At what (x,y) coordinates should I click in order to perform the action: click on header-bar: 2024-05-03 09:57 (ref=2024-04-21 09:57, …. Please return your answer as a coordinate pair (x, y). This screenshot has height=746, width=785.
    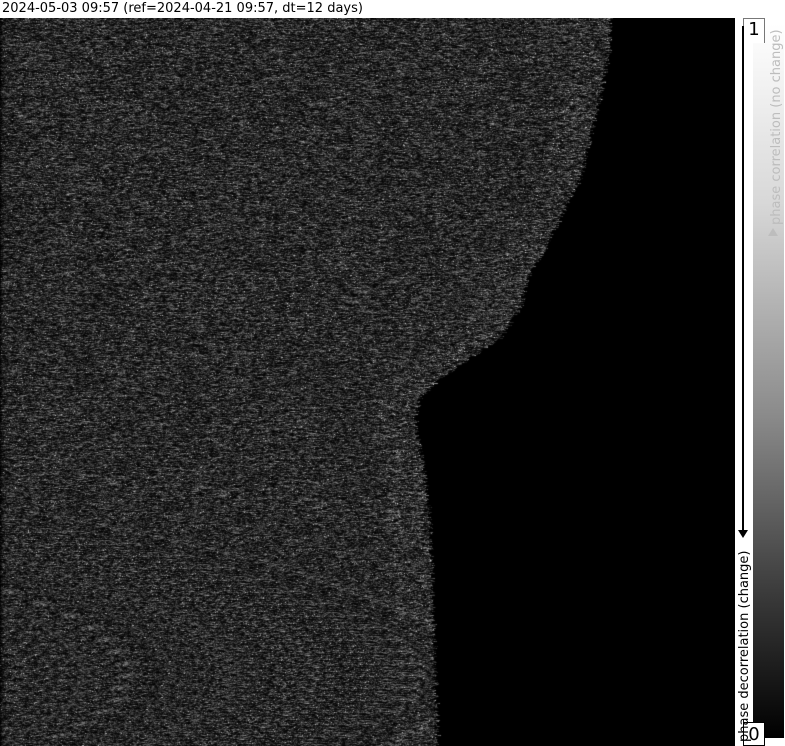
    Looking at the image, I should click on (392, 9).